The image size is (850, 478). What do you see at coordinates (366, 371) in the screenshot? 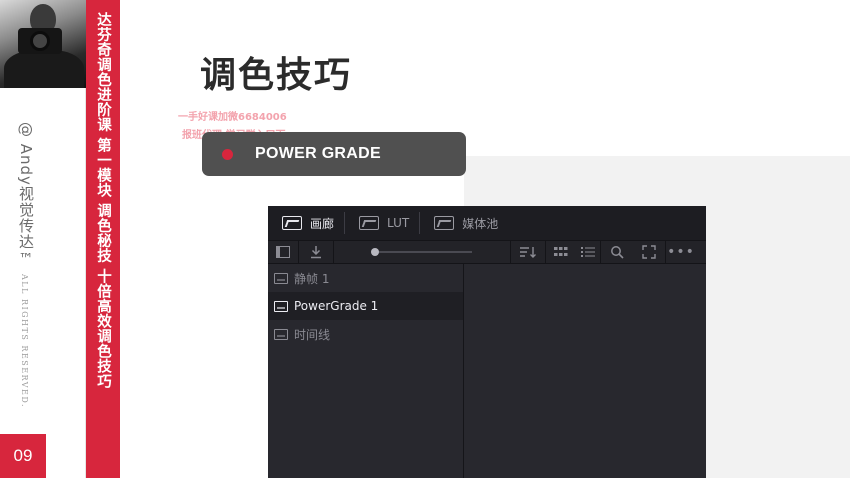
I see `album-list: 静帧 1 PowerGrade 1 时间线` at bounding box center [366, 371].